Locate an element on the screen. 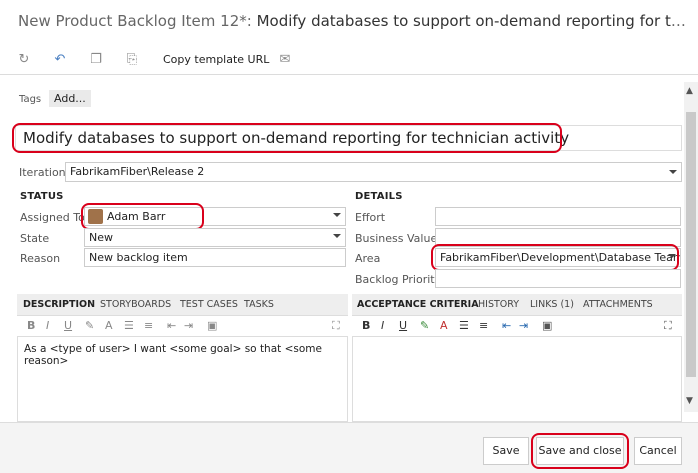 The width and height of the screenshot is (698, 473). iteration-select: FabrikamFiber\Release 2 is located at coordinates (373, 172).